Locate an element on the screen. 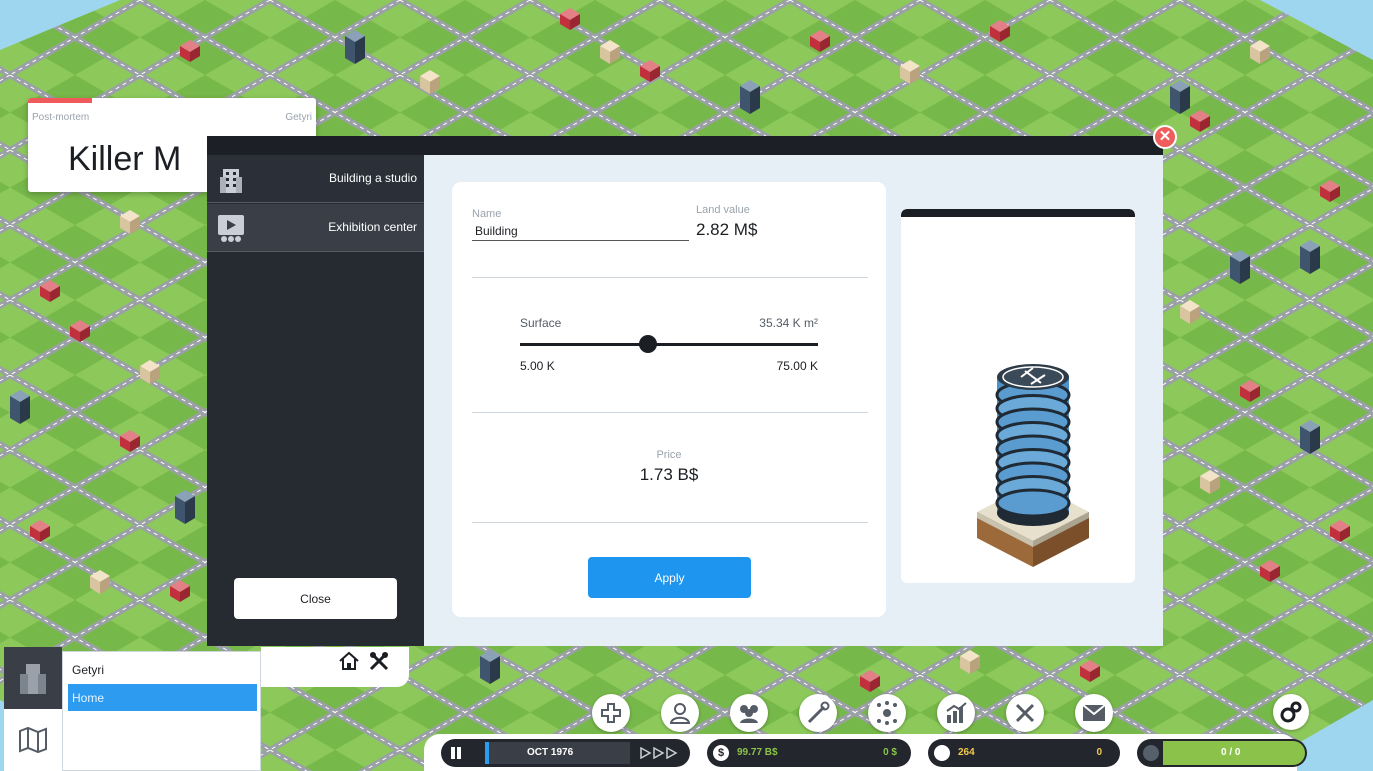 The image size is (1373, 771). dollar-icon: $ is located at coordinates (721, 753).